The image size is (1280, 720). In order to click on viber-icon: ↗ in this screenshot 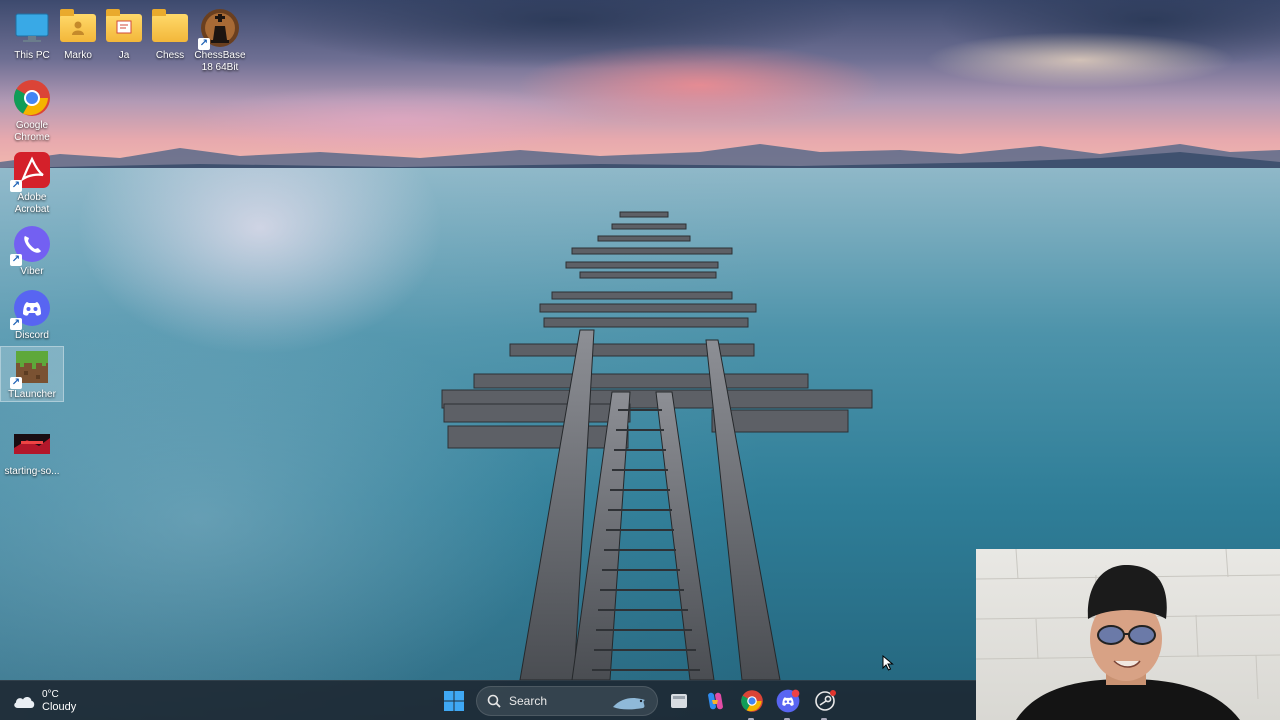, I will do `click(31, 245)`.